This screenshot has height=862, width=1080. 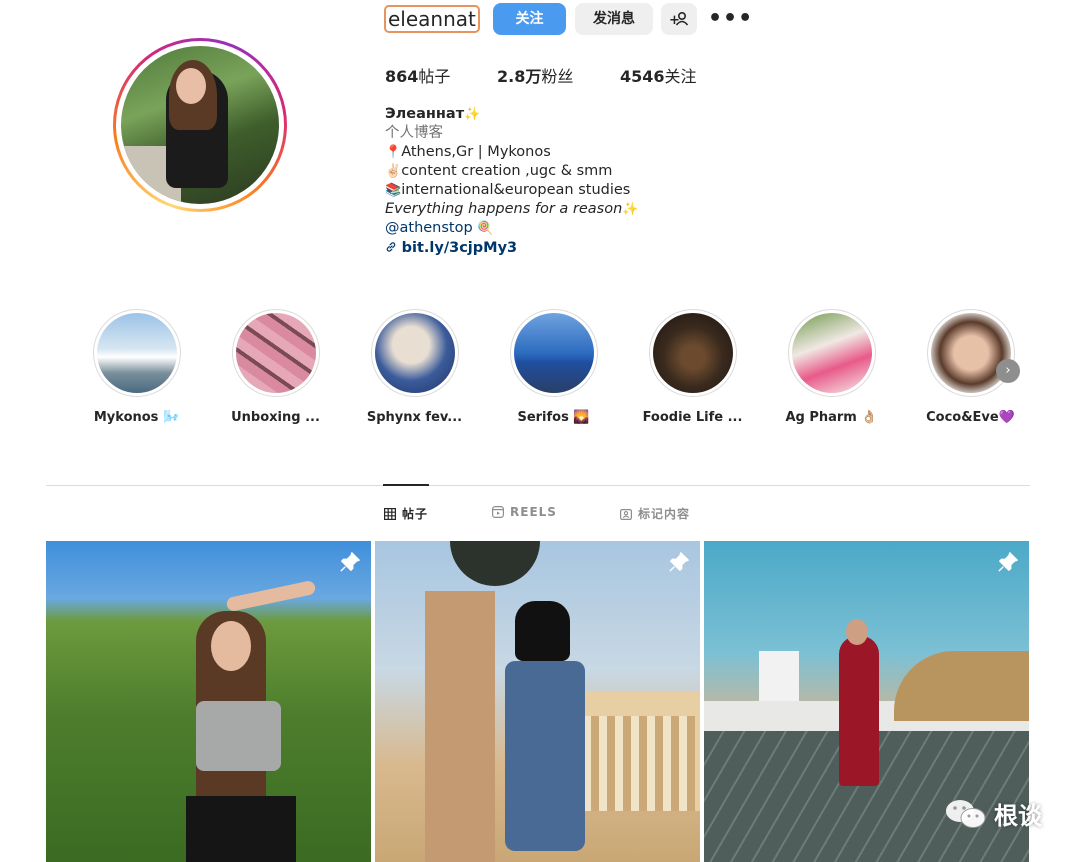 I want to click on following-count: 4546关注, so click(x=658, y=75).